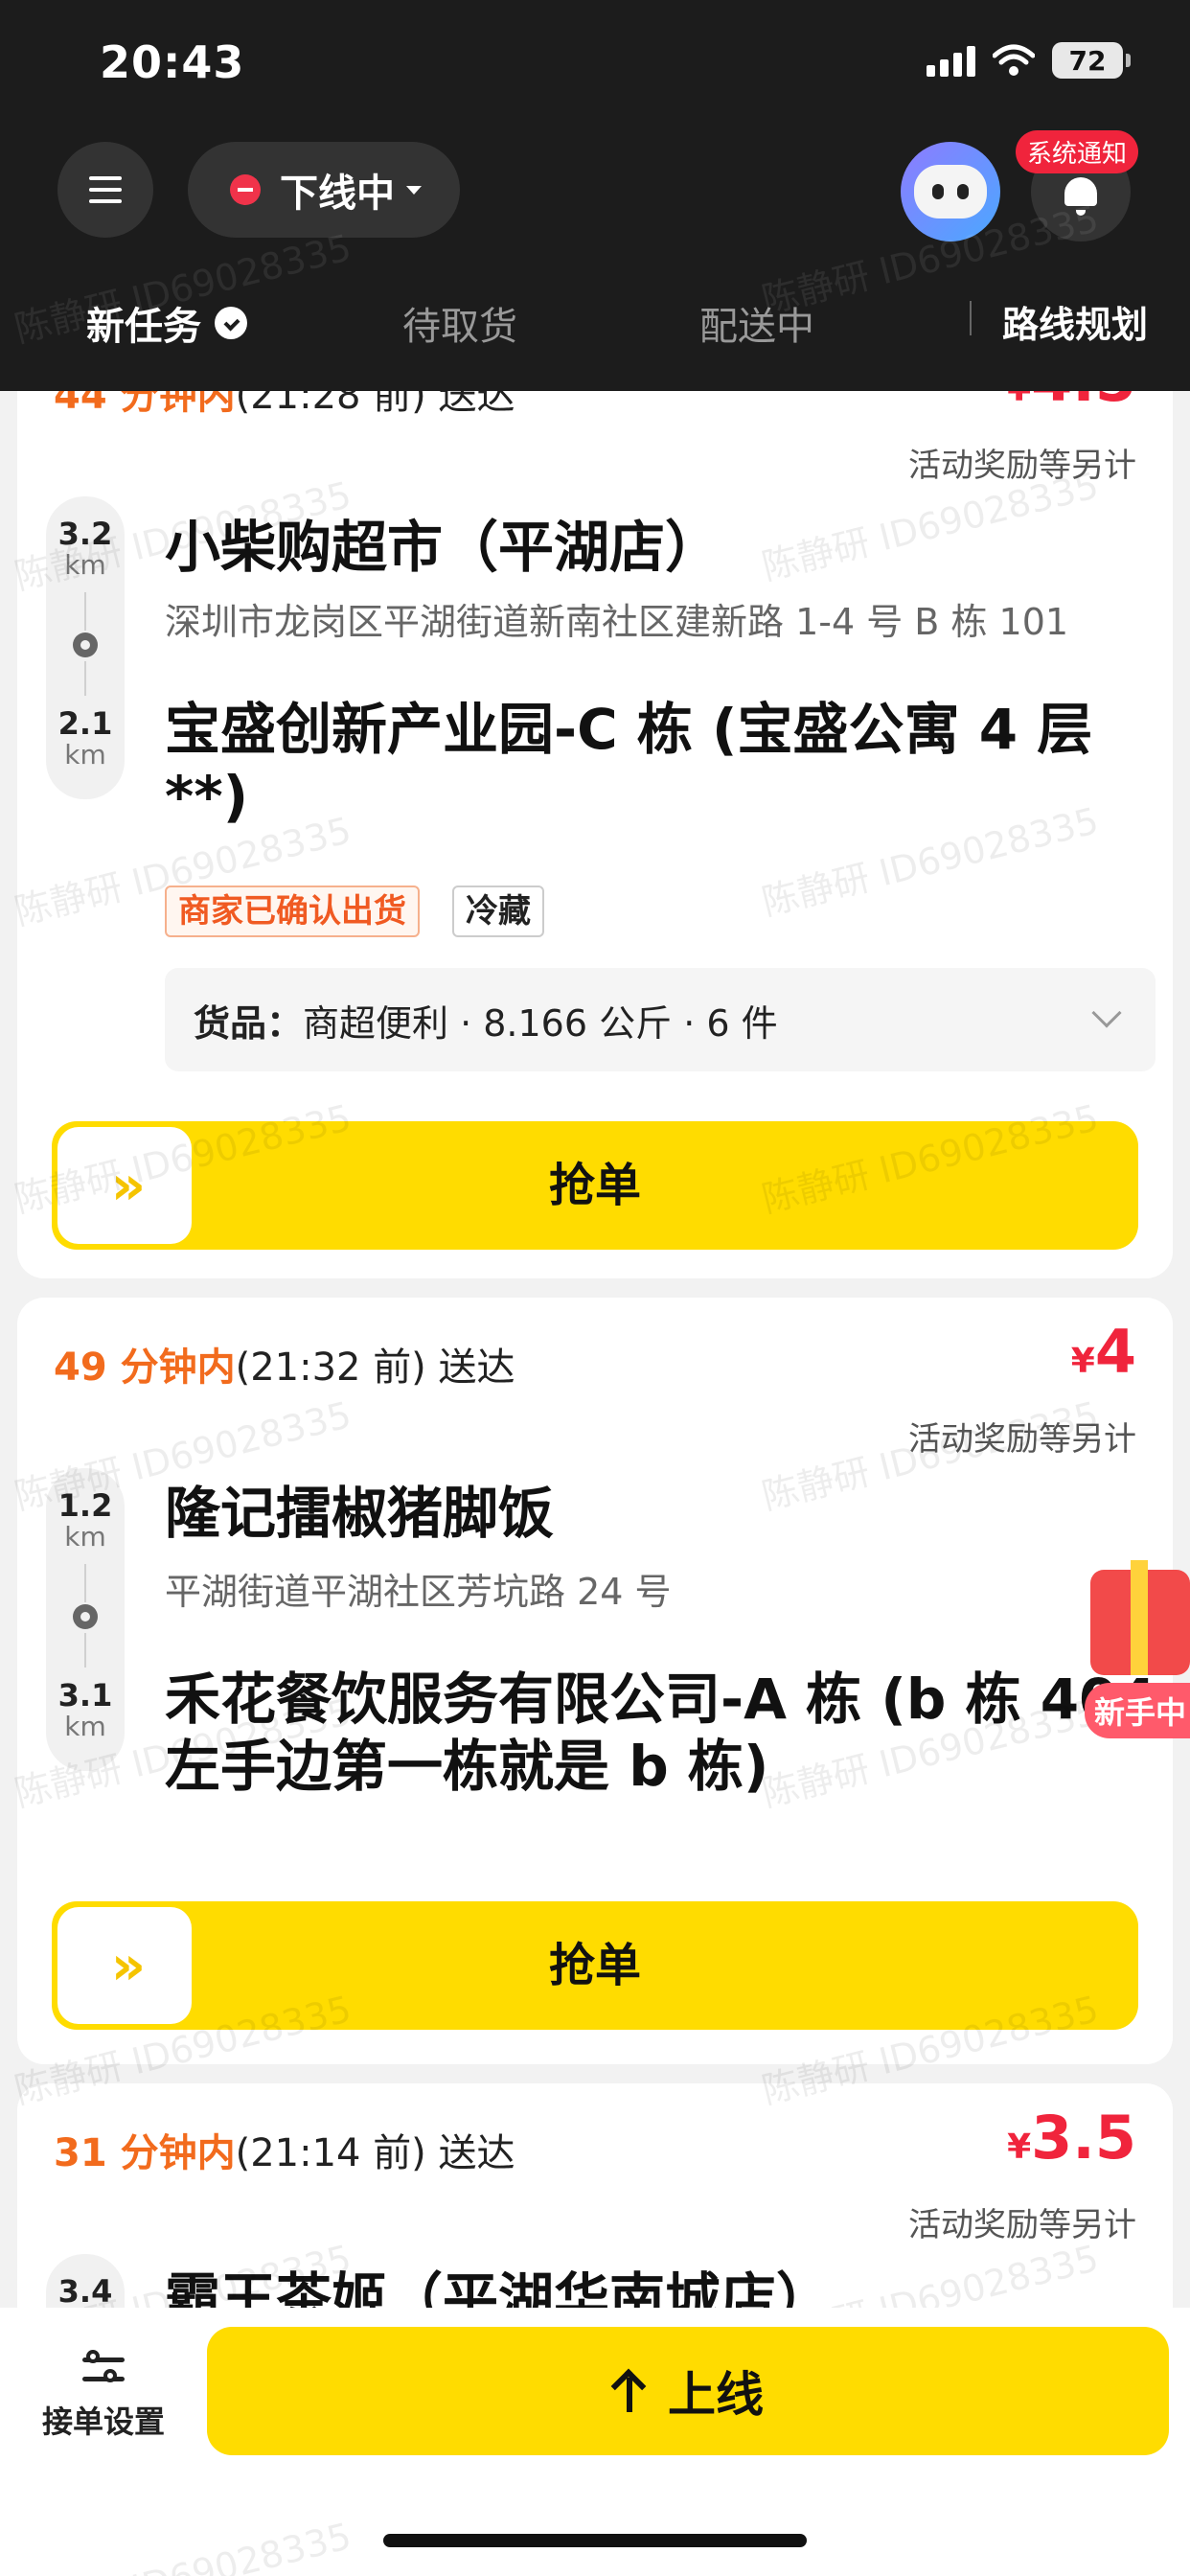  I want to click on go-online-label: 上线, so click(716, 2395).